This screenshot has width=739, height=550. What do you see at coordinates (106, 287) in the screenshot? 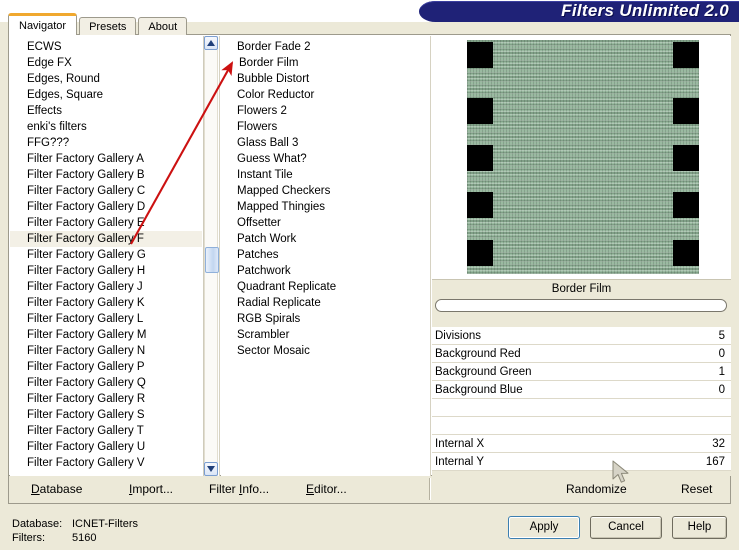
I see `category-list-item: Filter Factory Gallery J` at bounding box center [106, 287].